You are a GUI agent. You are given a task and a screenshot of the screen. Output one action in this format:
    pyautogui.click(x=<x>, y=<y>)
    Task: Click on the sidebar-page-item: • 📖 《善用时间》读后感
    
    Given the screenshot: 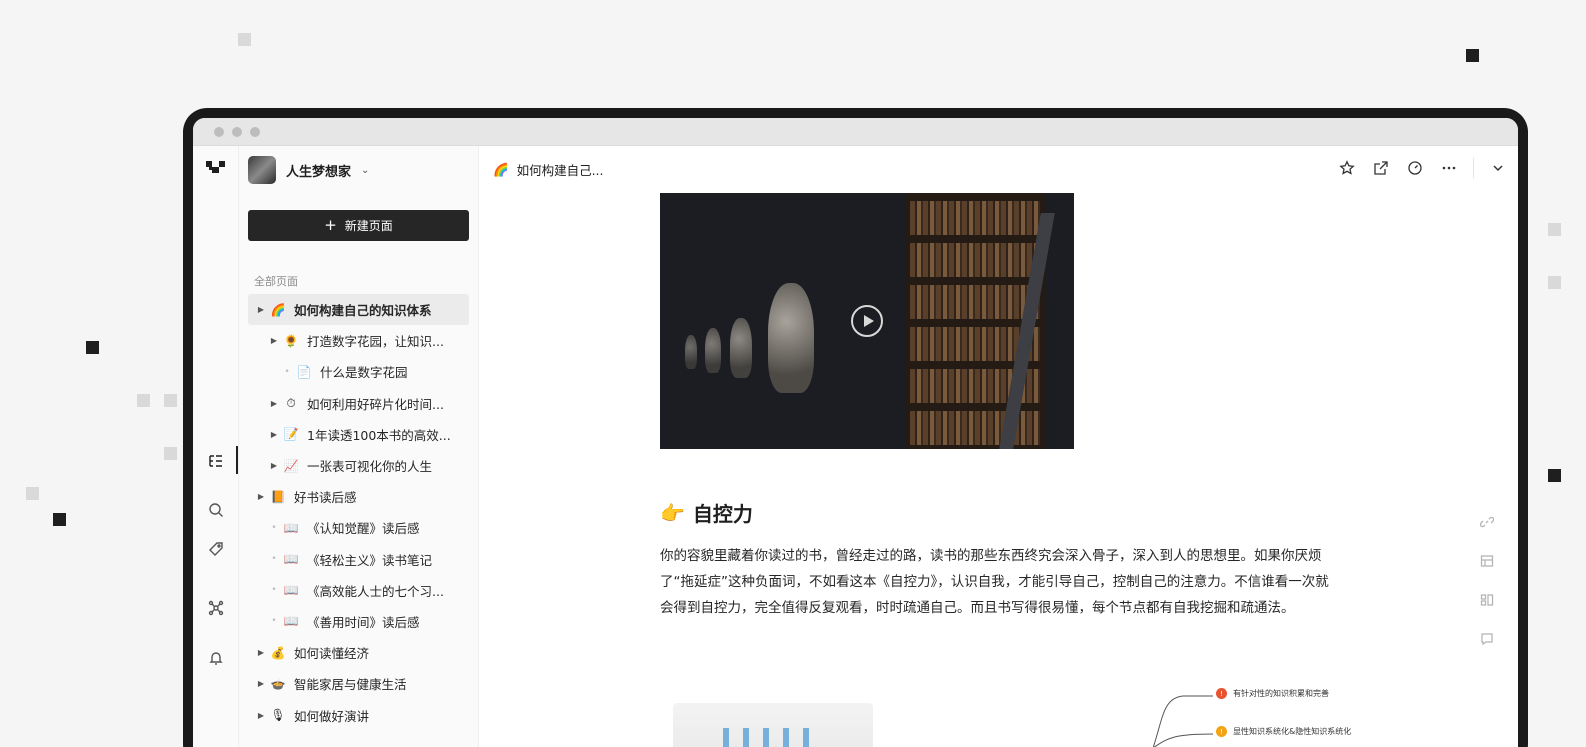 What is the action you would take?
    pyautogui.click(x=358, y=621)
    